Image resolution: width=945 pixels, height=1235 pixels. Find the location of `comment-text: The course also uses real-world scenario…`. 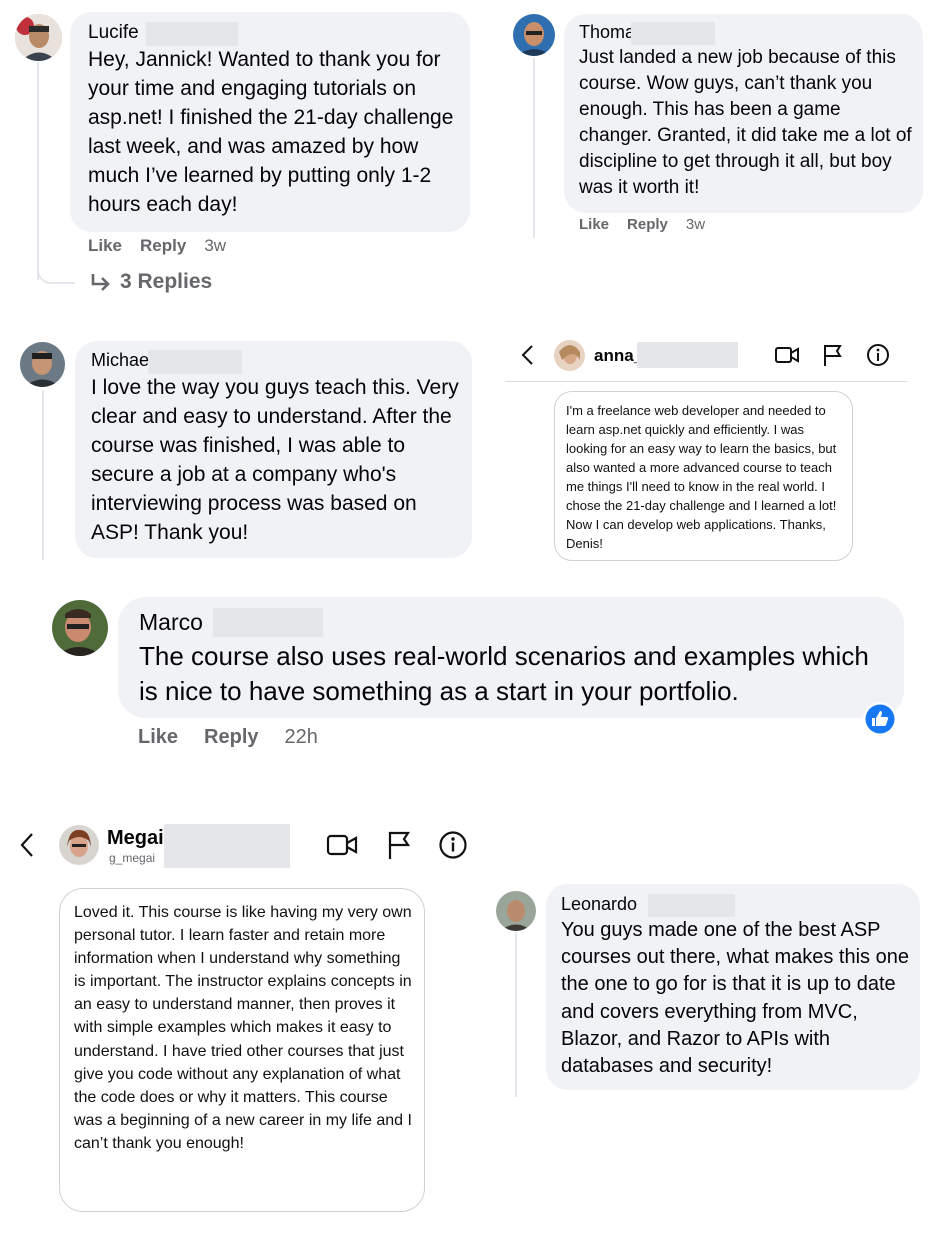

comment-text: The course also uses real-world scenario… is located at coordinates (504, 673).